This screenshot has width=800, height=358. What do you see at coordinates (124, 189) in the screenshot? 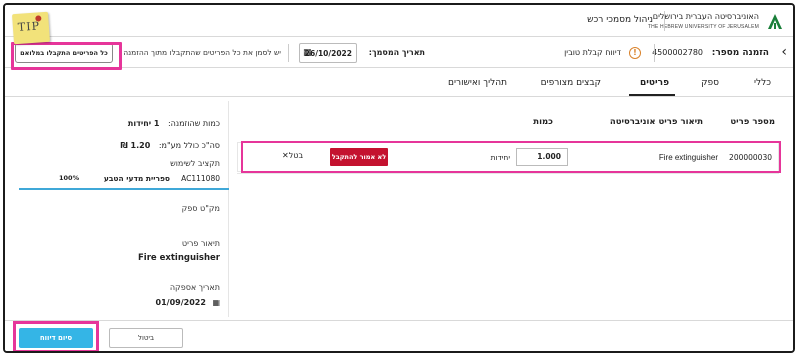
I see `budget-progress-bar` at bounding box center [124, 189].